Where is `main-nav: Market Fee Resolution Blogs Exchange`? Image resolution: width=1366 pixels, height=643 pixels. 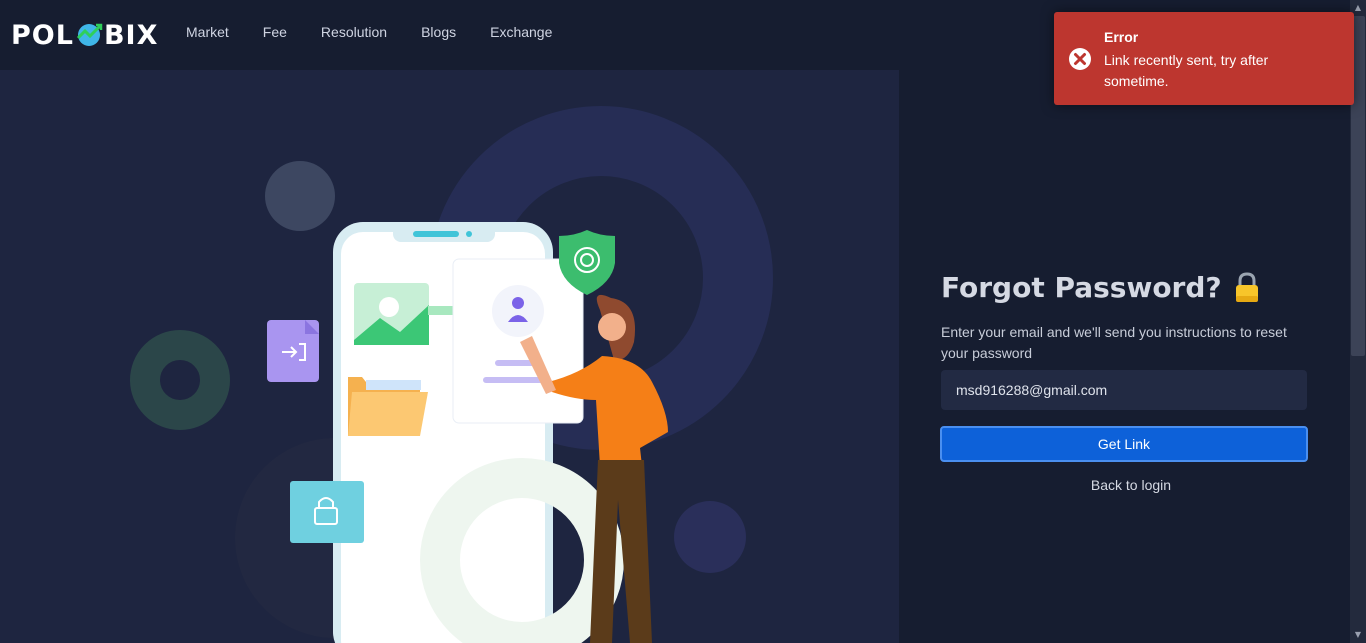
main-nav: Market Fee Resolution Blogs Exchange is located at coordinates (386, 32).